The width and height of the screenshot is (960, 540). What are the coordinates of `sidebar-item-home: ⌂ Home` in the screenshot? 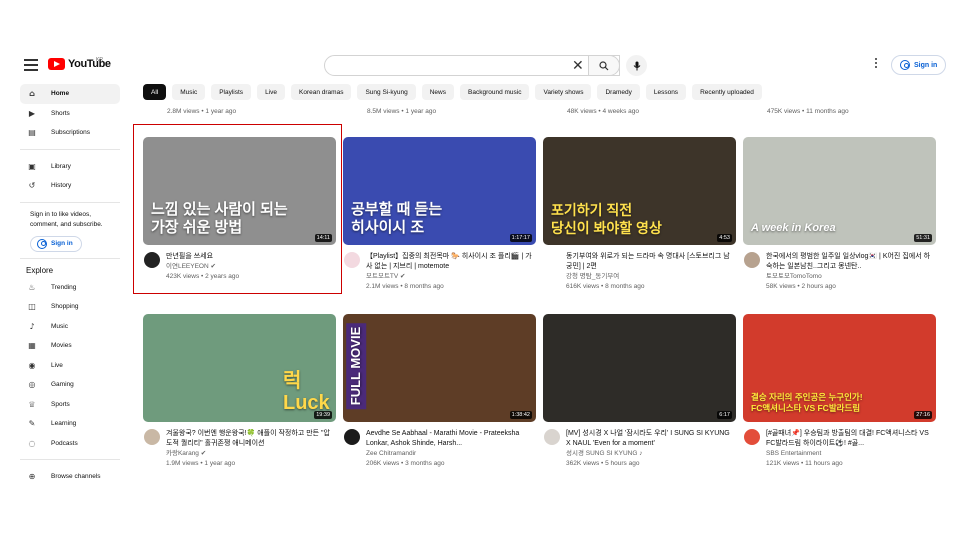 It's located at (70, 94).